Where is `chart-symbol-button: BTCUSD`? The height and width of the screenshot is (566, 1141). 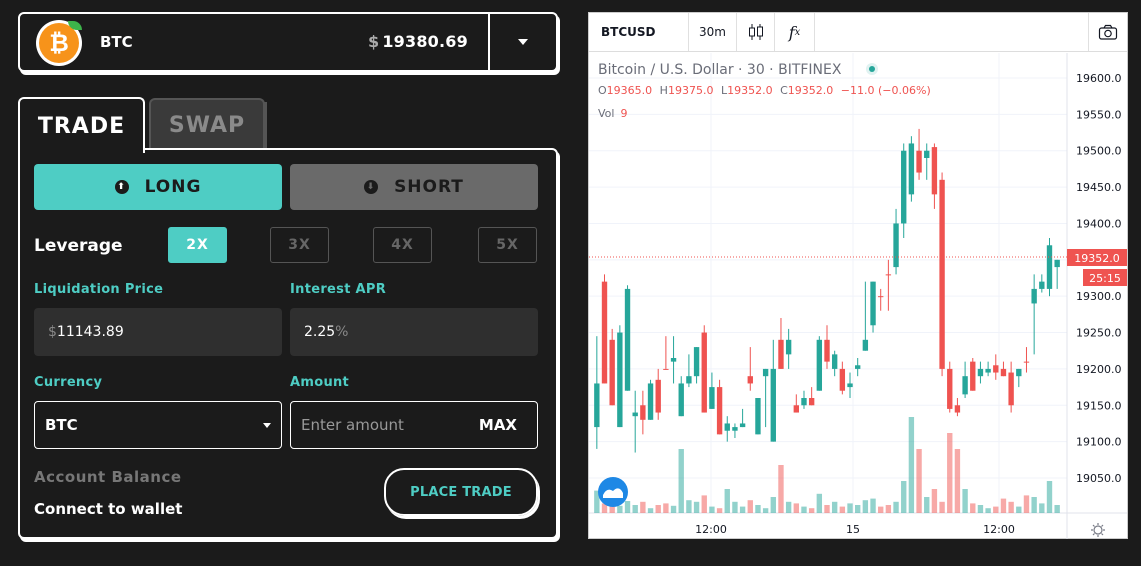 chart-symbol-button: BTCUSD is located at coordinates (639, 32).